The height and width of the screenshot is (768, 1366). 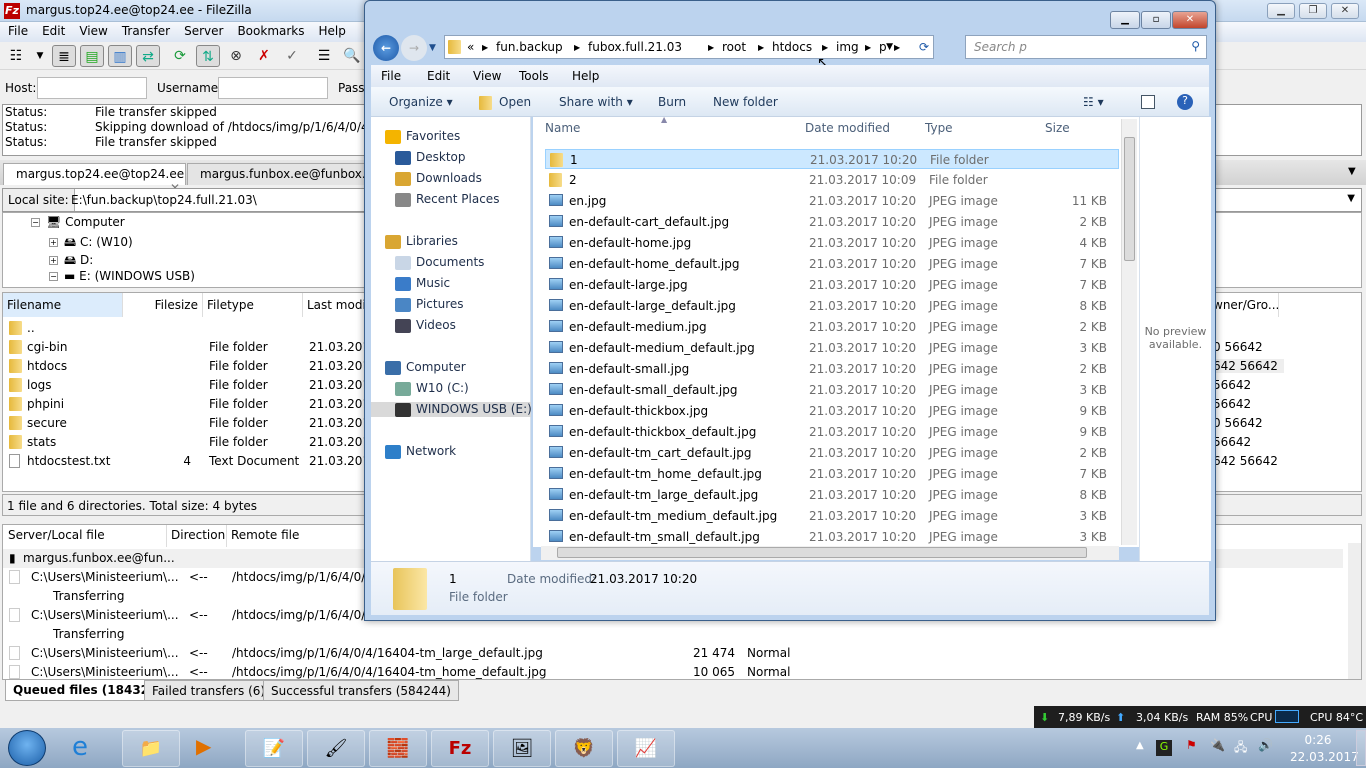 What do you see at coordinates (1190, 20) in the screenshot?
I see `explorer-close-button: ✕` at bounding box center [1190, 20].